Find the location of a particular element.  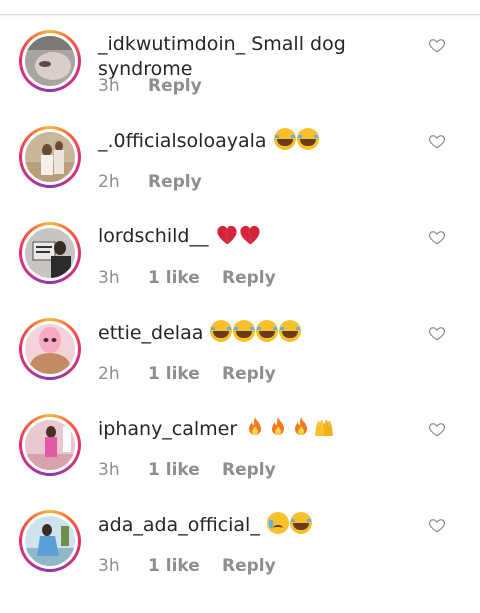

comment-username: ada_ada_official_ is located at coordinates (179, 525).